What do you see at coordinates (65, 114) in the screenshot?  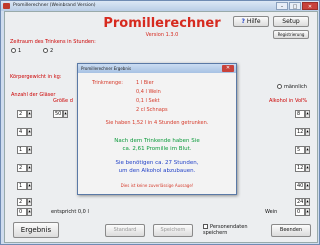 I see `size-spinner: ▲` at bounding box center [65, 114].